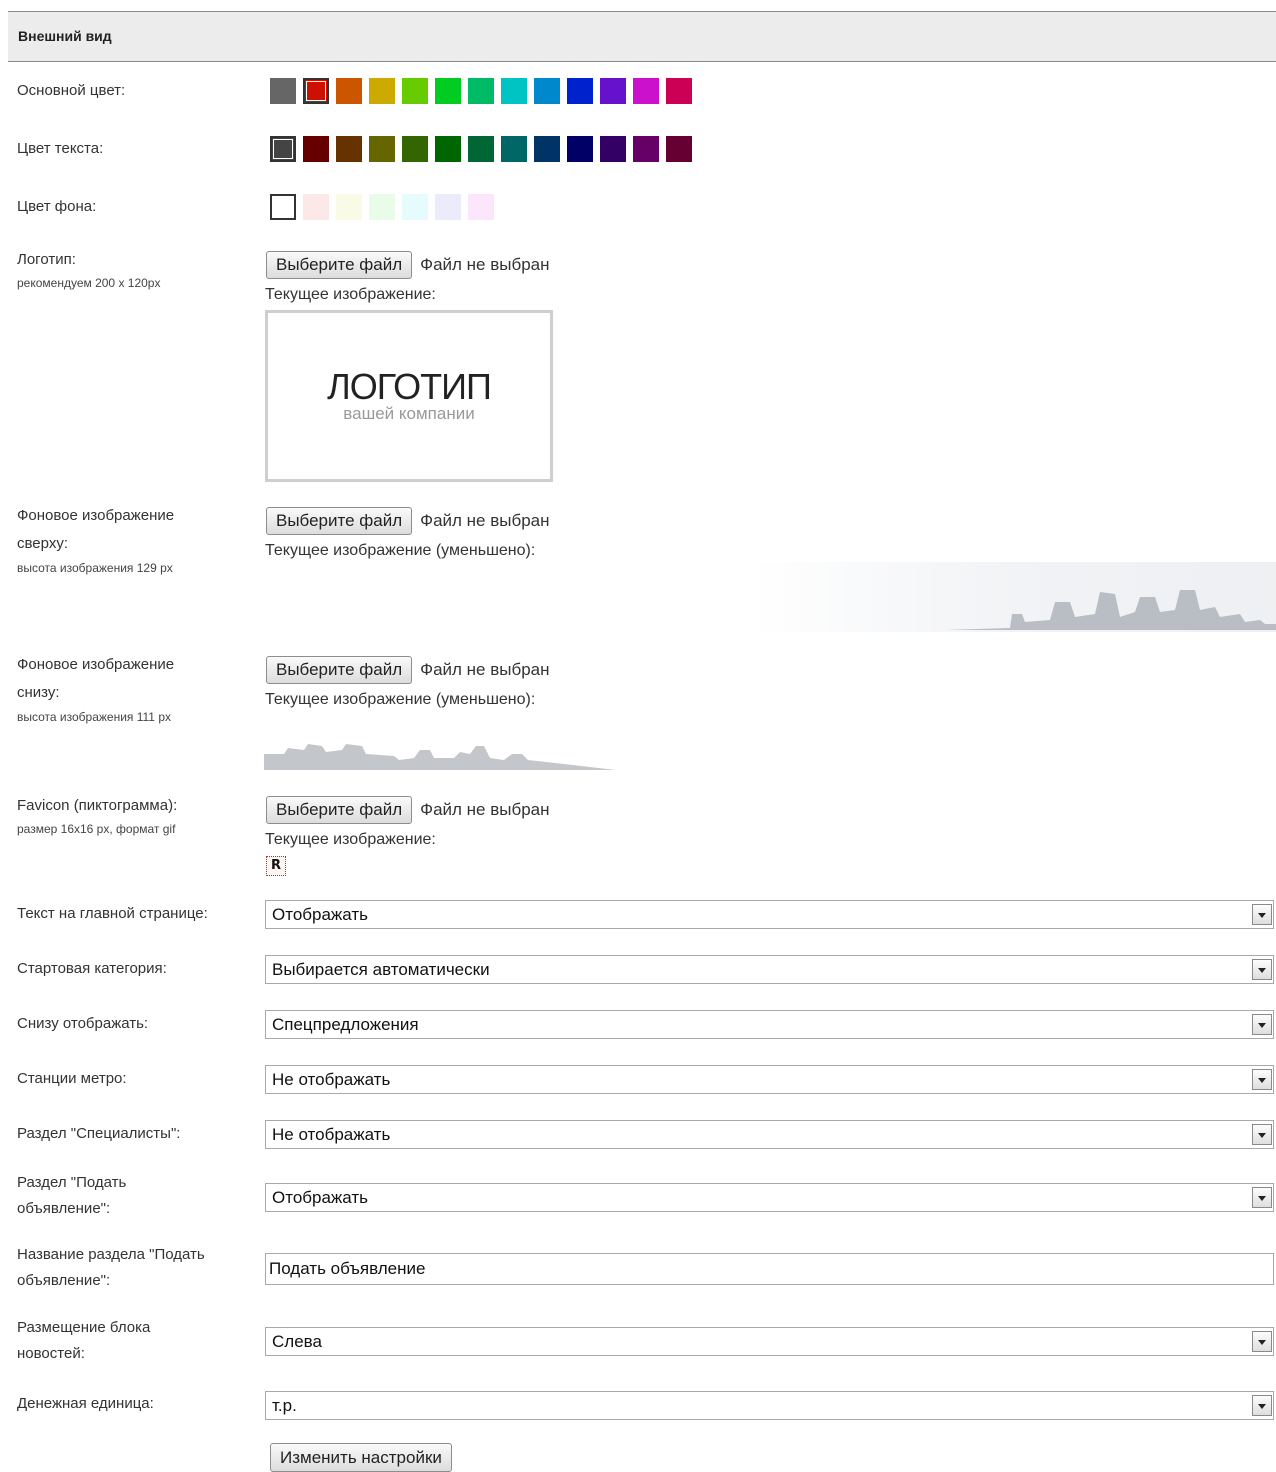 This screenshot has height=1472, width=1276. I want to click on specialists-select-value: Не отображать, so click(331, 1134).